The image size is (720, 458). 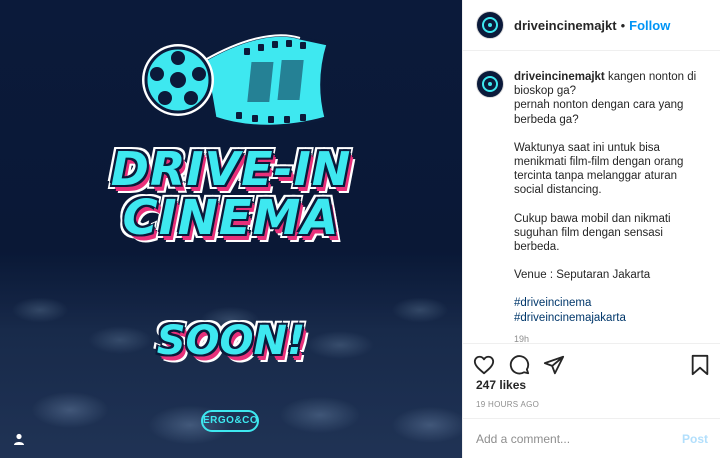 I want to click on hashtag-link: #driveincinema, so click(x=611, y=303).